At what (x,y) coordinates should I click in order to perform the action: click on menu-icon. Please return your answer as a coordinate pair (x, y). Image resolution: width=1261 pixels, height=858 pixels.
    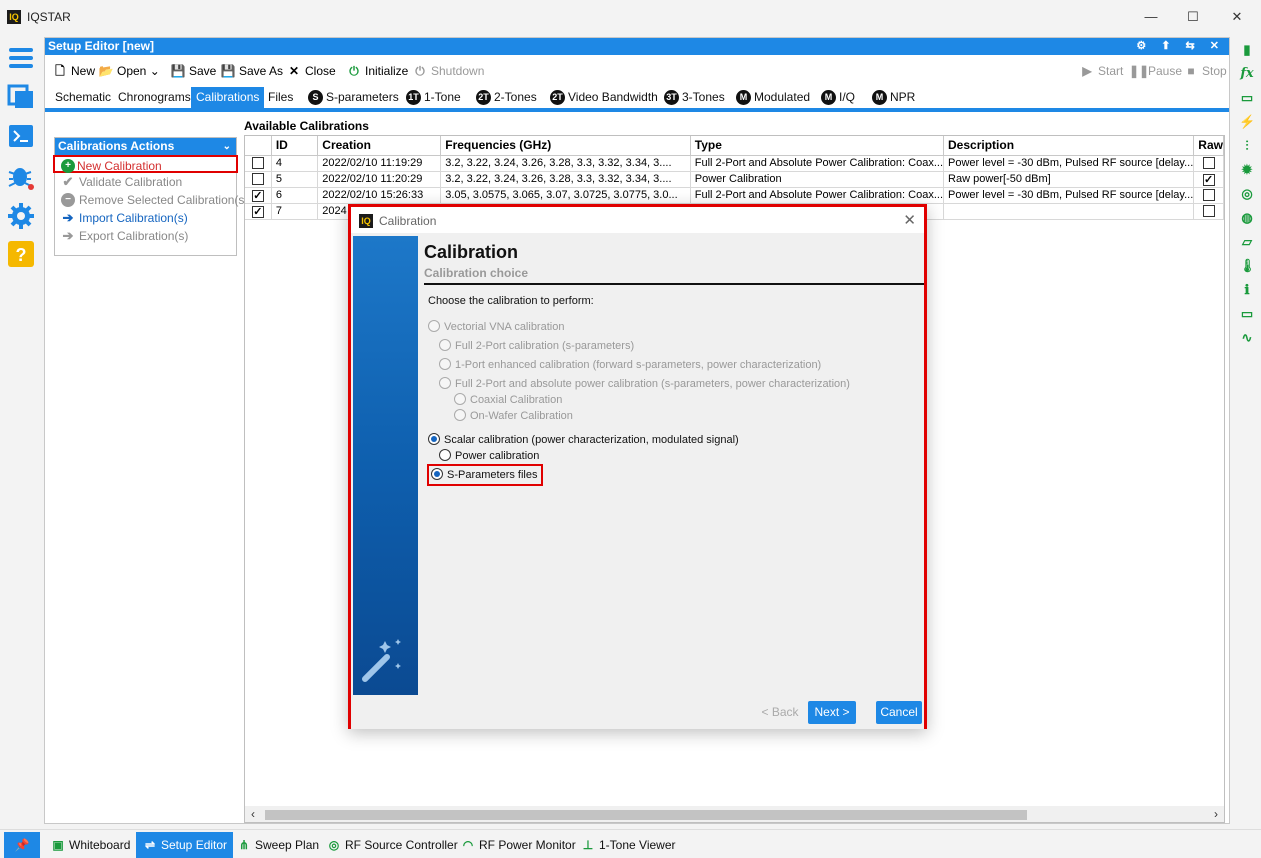
    Looking at the image, I should click on (21, 58).